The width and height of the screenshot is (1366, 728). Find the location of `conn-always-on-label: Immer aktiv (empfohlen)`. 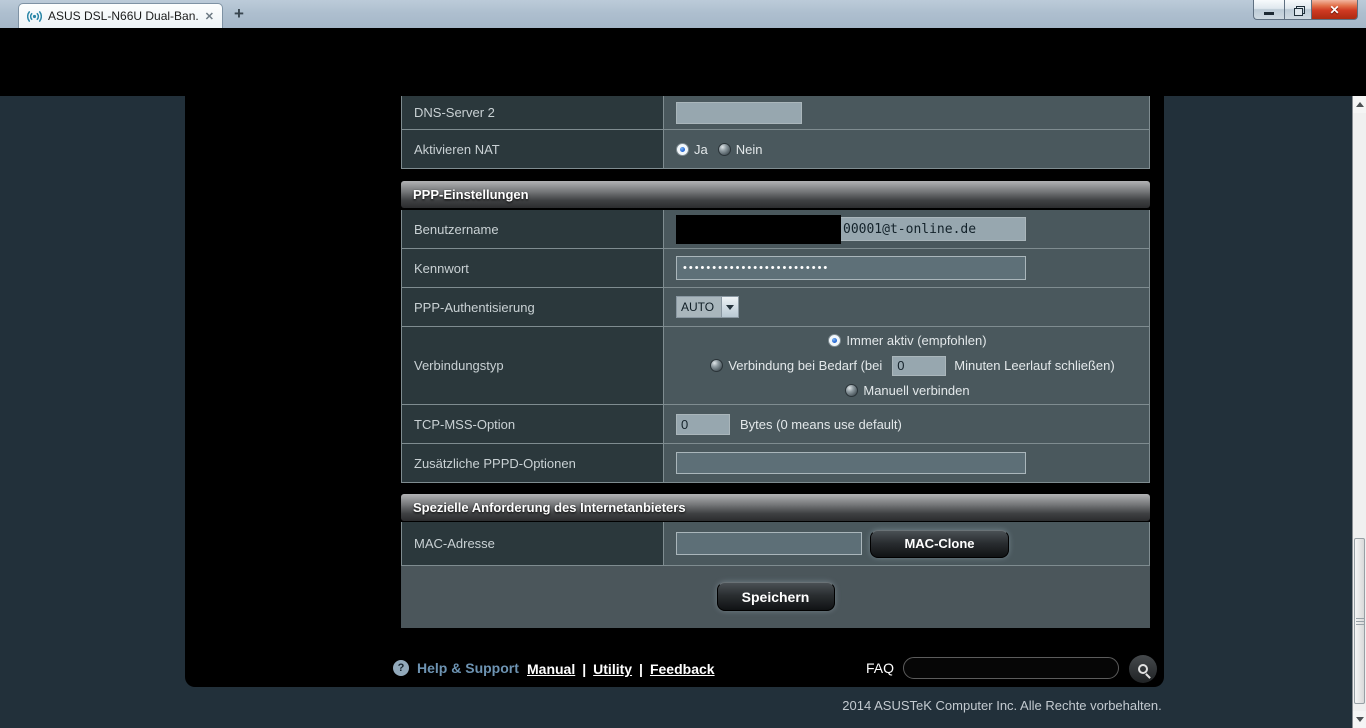

conn-always-on-label: Immer aktiv (empfohlen) is located at coordinates (916, 340).